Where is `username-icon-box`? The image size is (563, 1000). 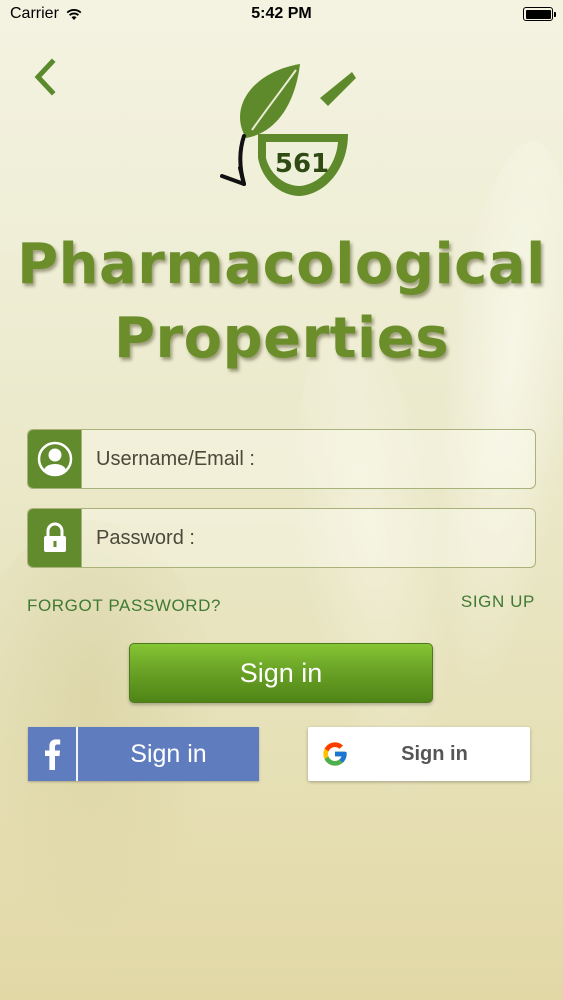 username-icon-box is located at coordinates (55, 459).